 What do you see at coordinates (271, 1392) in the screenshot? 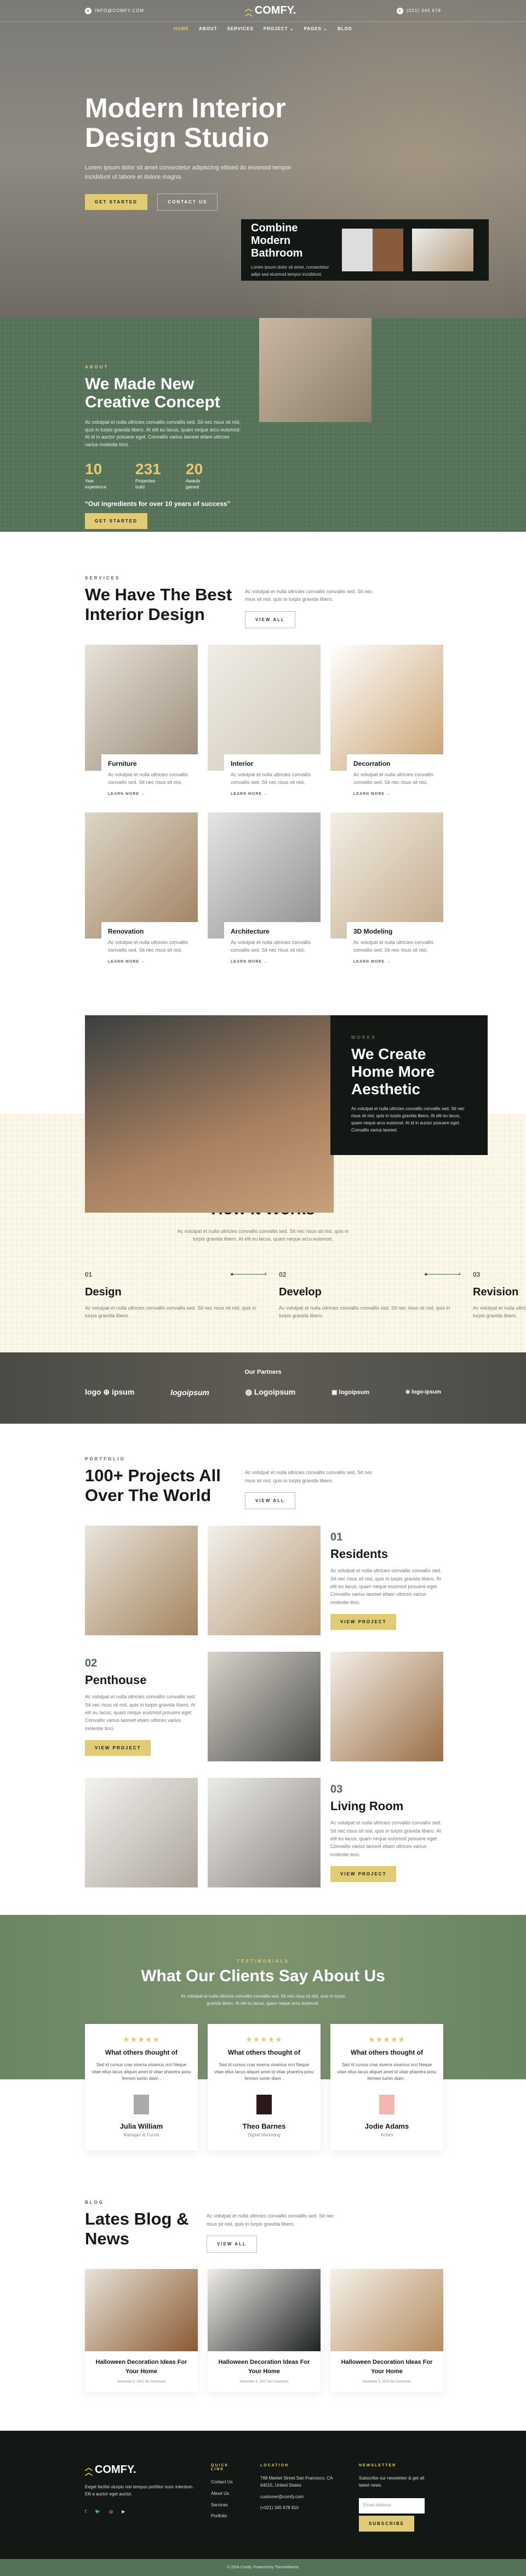
I see `partner-logo: ◍ Logoipsum` at bounding box center [271, 1392].